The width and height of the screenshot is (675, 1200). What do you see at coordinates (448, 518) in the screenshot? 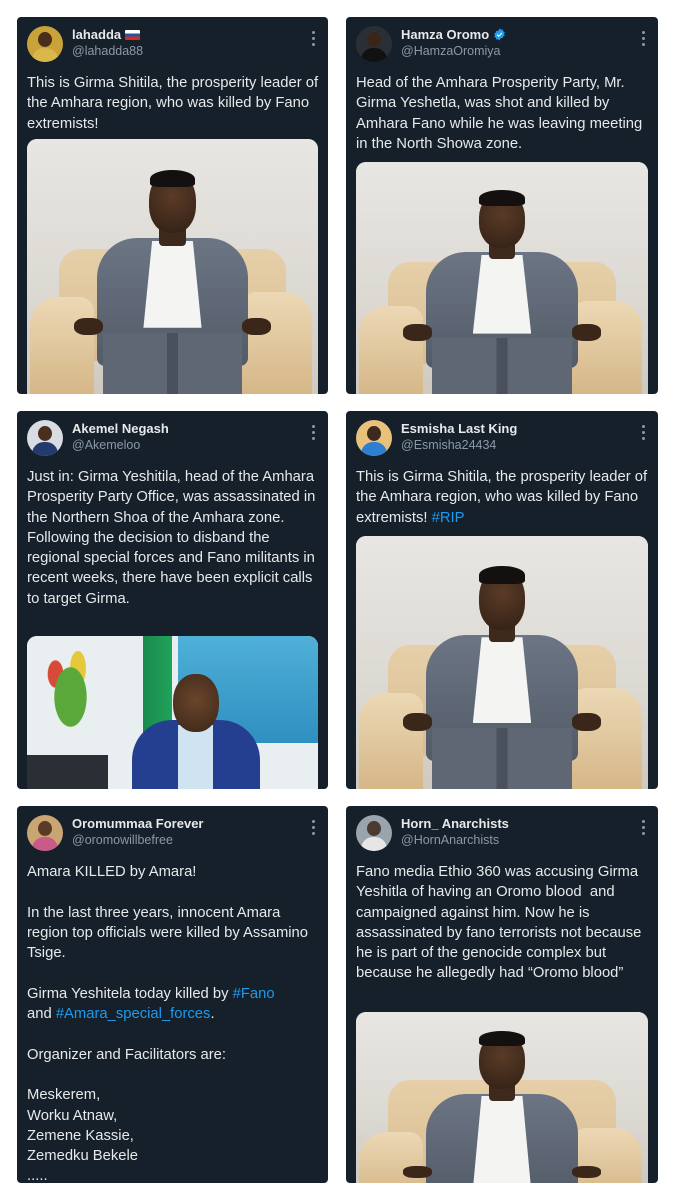
I see `hashtag-link: #RIP` at bounding box center [448, 518].